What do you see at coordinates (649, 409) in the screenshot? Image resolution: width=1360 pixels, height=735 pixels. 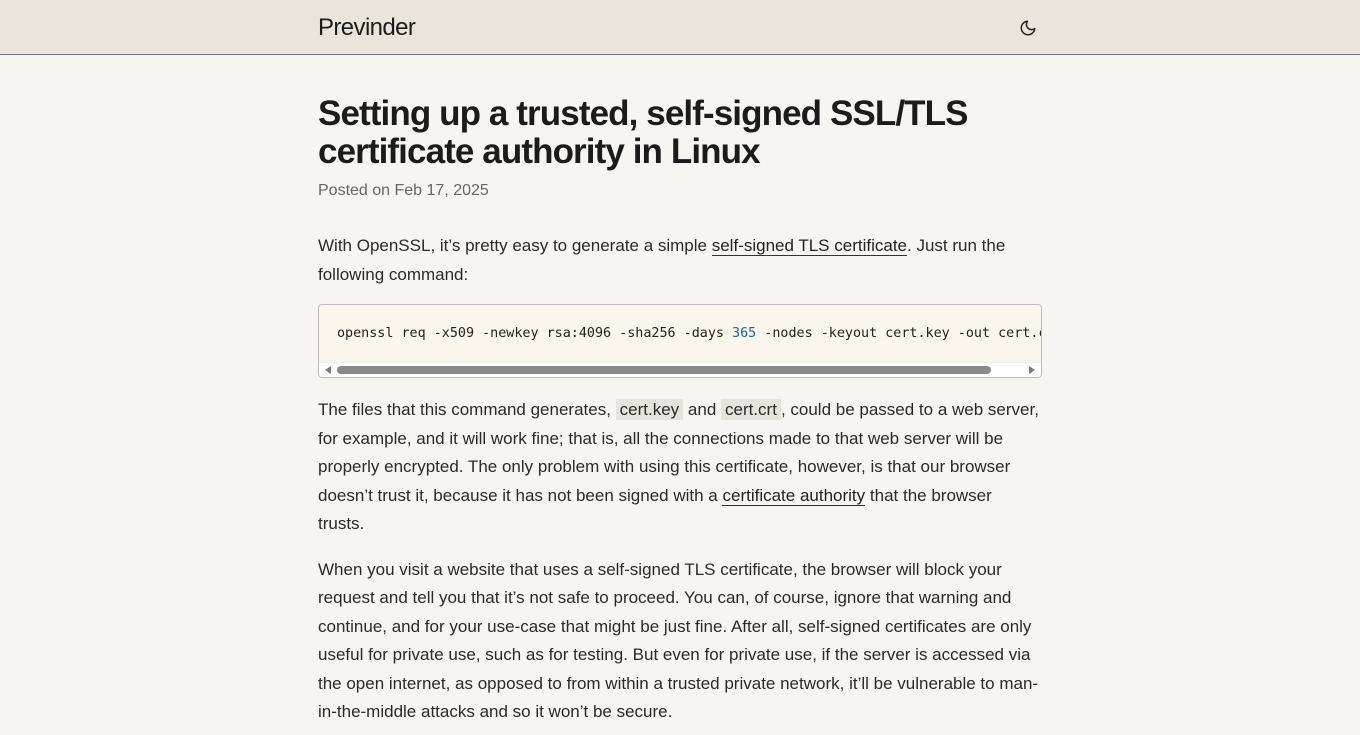 I see `inline-code-cert-key: cert.key` at bounding box center [649, 409].